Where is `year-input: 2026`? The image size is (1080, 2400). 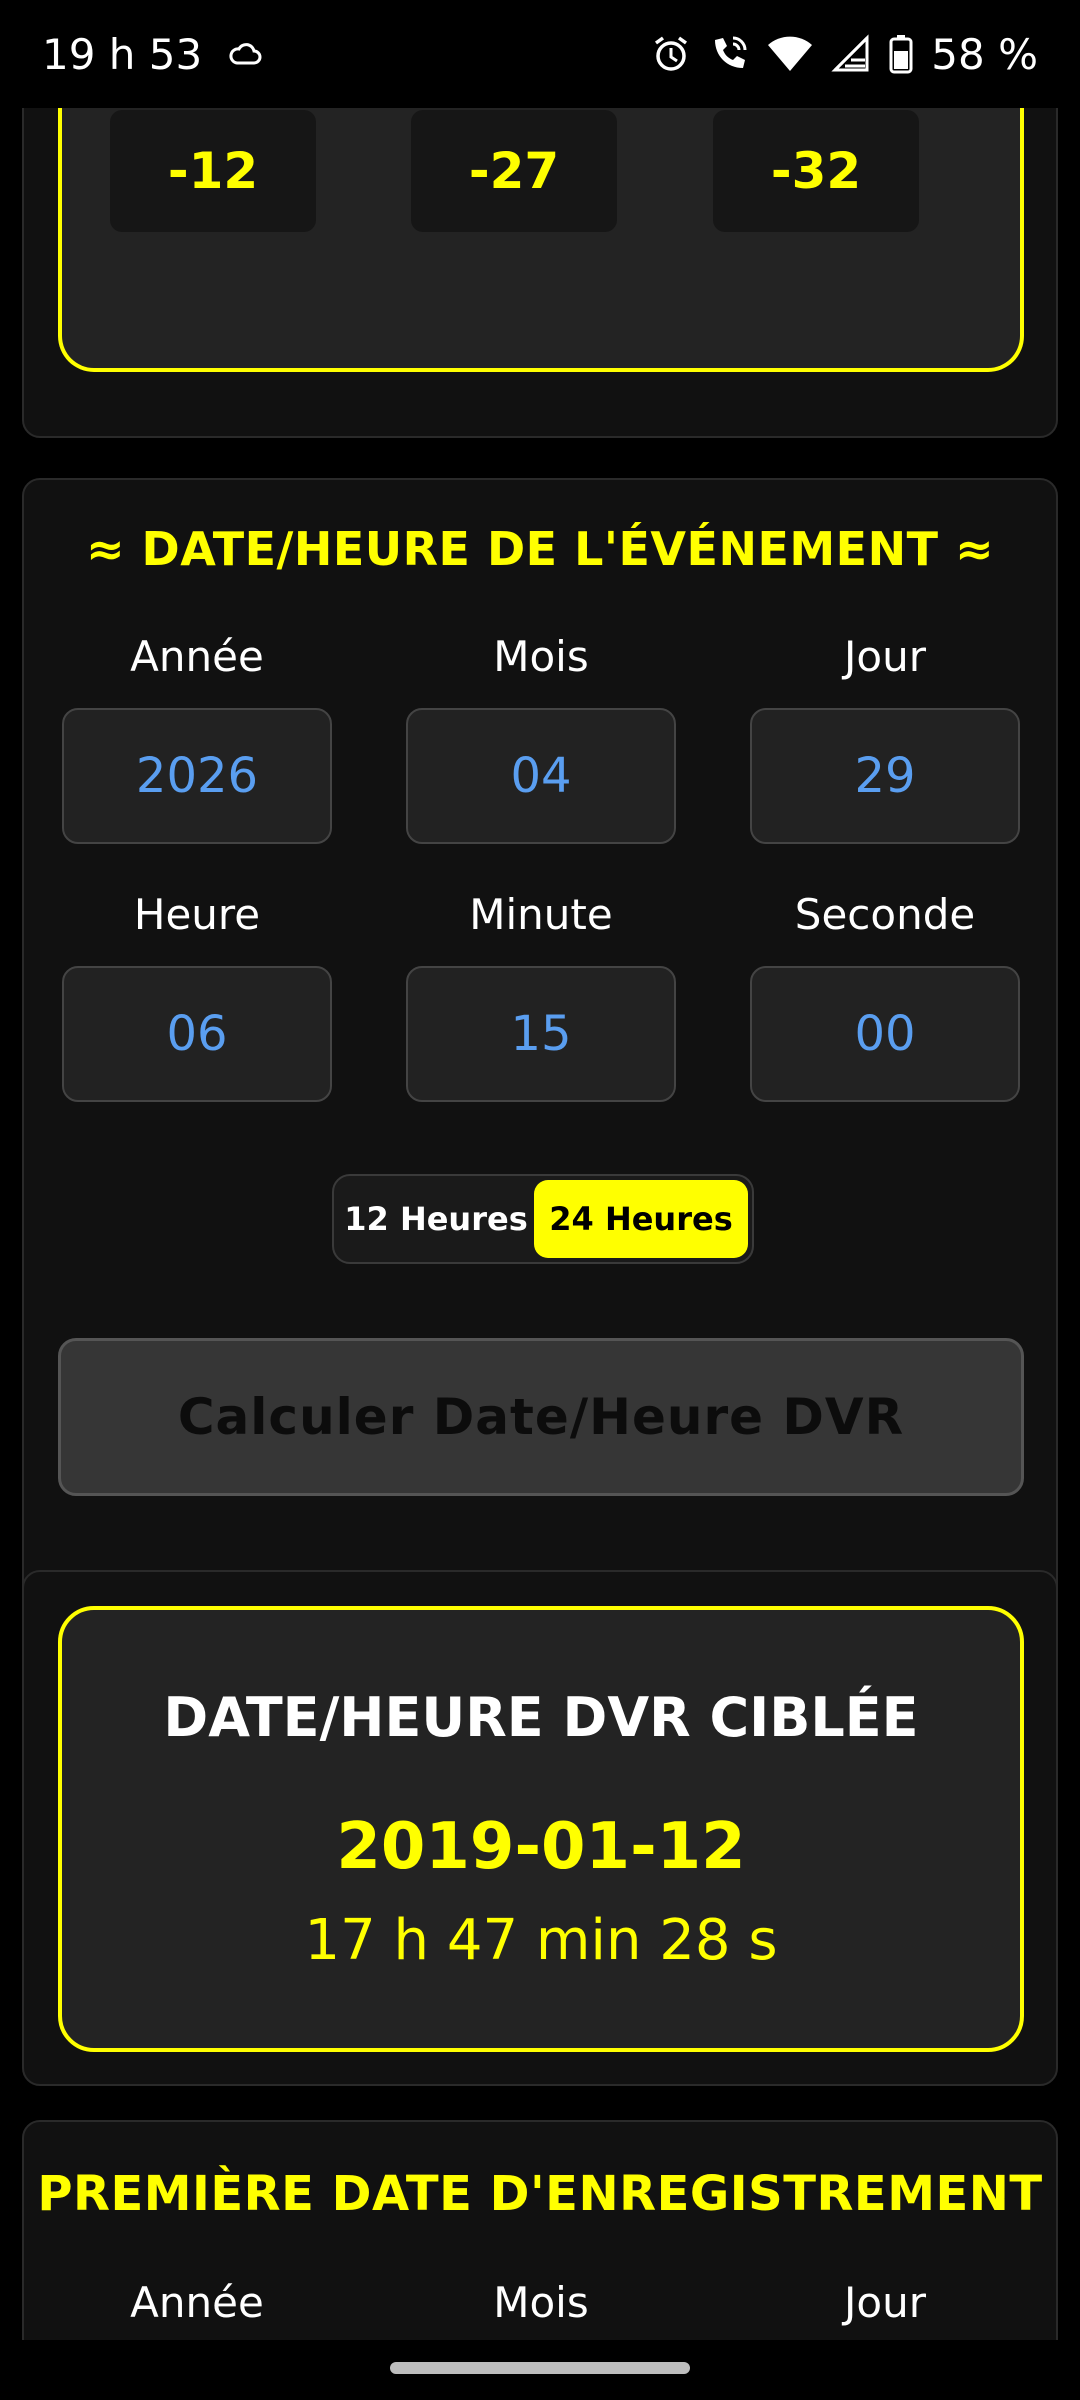 year-input: 2026 is located at coordinates (197, 776).